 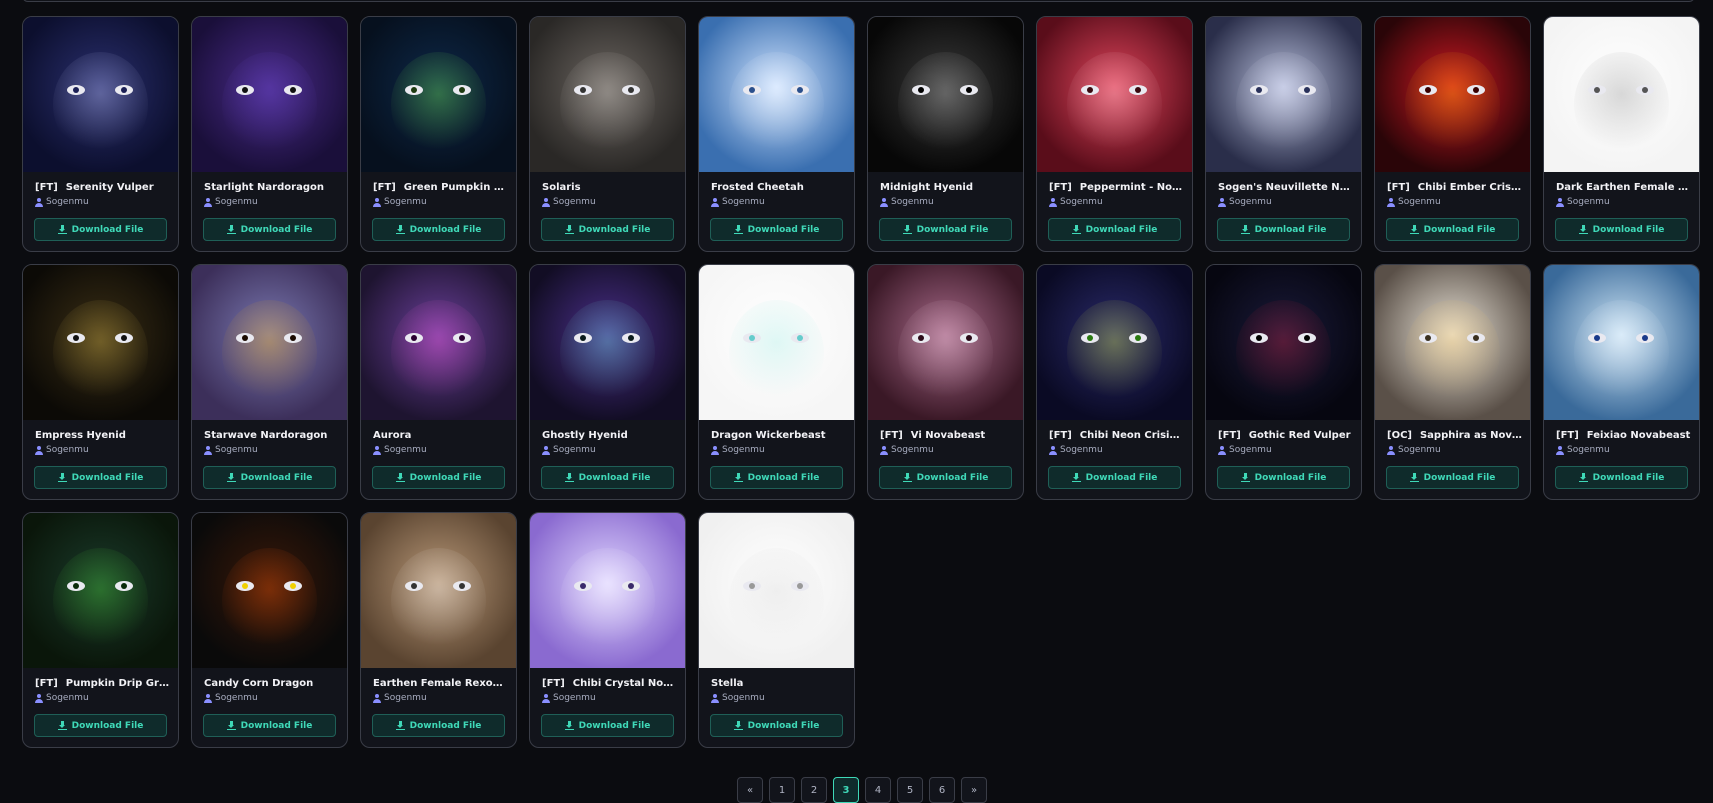 What do you see at coordinates (910, 790) in the screenshot?
I see `page-button-5: 5` at bounding box center [910, 790].